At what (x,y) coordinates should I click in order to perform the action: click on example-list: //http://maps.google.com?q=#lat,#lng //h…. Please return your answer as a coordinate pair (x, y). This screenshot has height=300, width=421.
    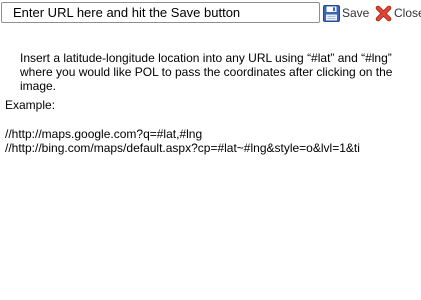
    Looking at the image, I should click on (182, 141).